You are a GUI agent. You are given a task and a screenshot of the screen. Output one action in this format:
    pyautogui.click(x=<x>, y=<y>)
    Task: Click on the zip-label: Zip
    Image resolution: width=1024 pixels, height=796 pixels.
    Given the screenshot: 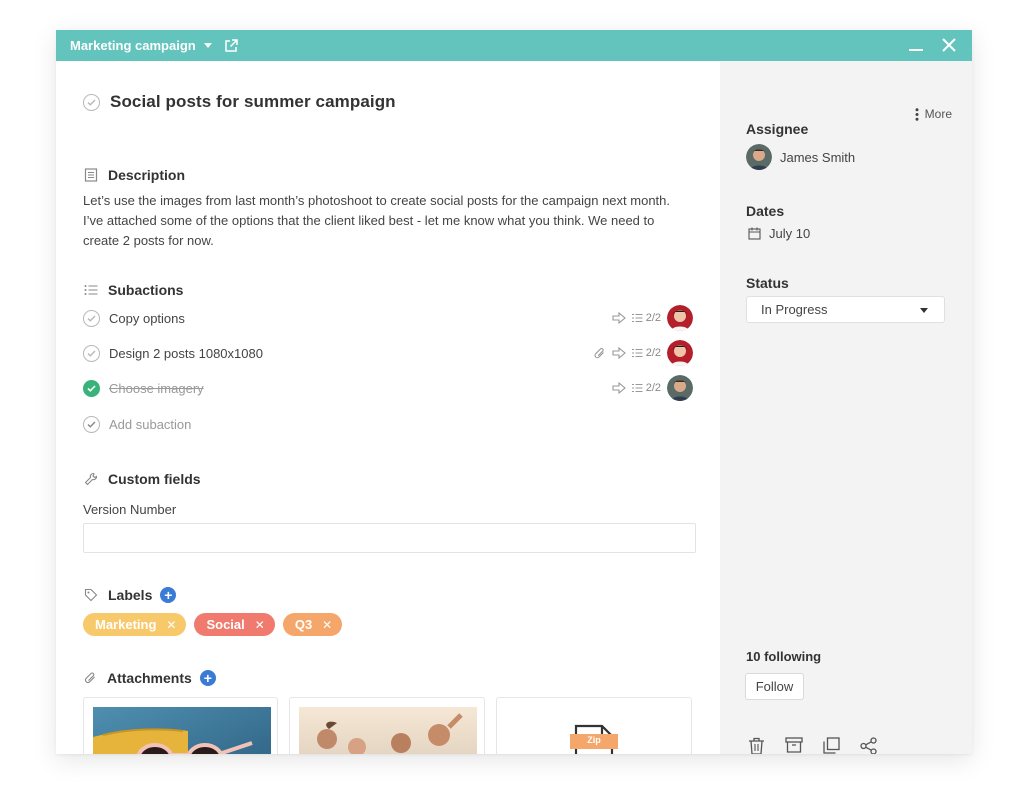 What is the action you would take?
    pyautogui.click(x=594, y=740)
    